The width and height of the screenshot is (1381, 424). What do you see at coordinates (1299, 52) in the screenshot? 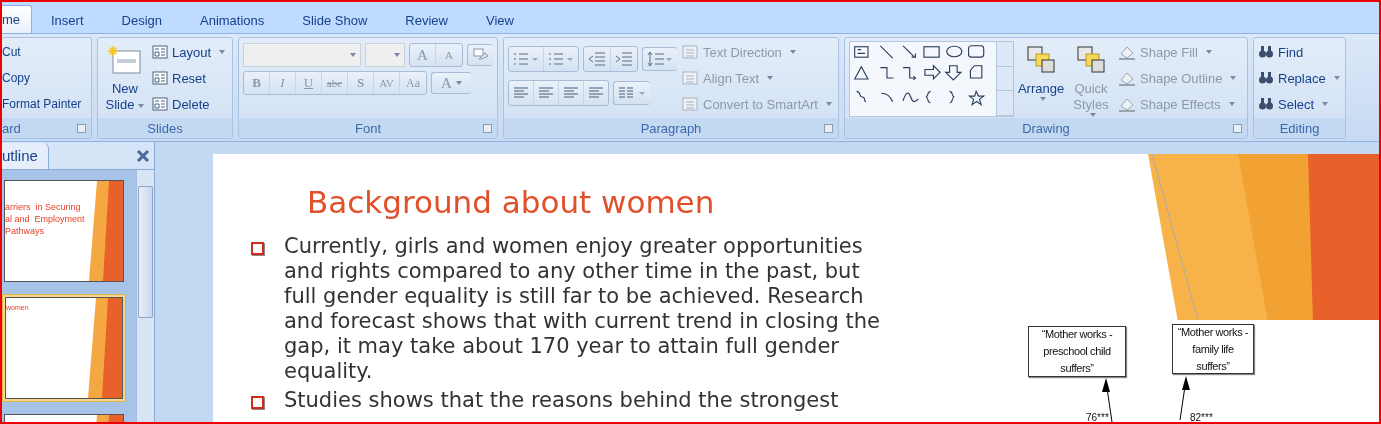
I see `command-button: Find` at bounding box center [1299, 52].